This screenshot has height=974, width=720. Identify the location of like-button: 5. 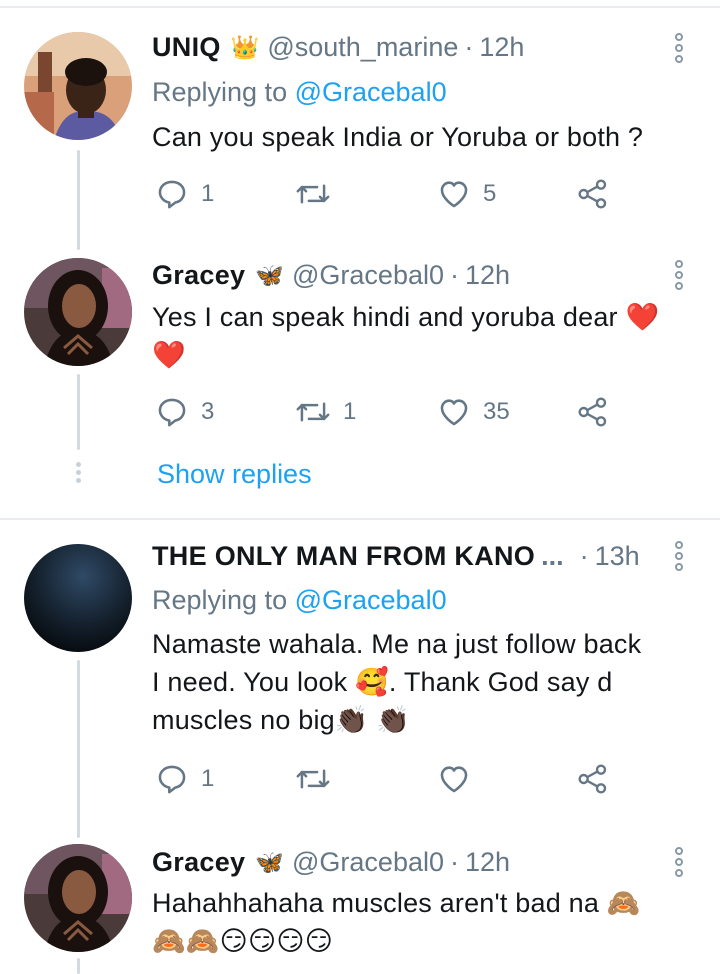
(466, 194).